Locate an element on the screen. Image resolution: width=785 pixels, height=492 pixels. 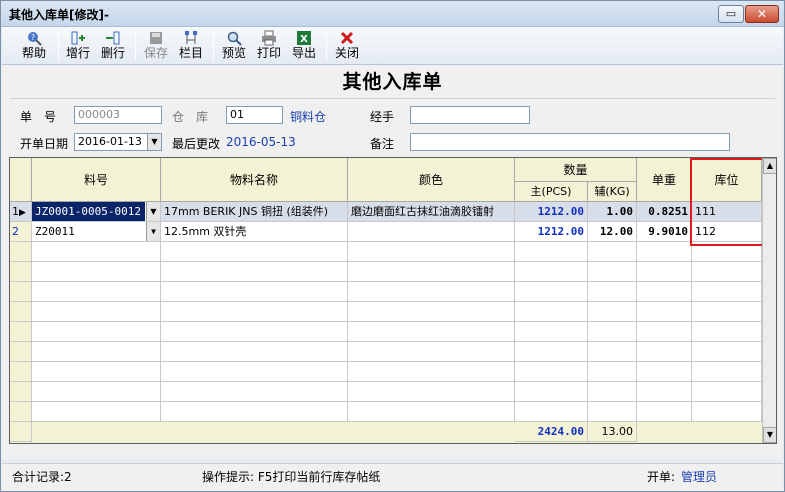
row1-item-no-cell: JZ0001-0005-0012 ▼ is located at coordinates (96, 212).